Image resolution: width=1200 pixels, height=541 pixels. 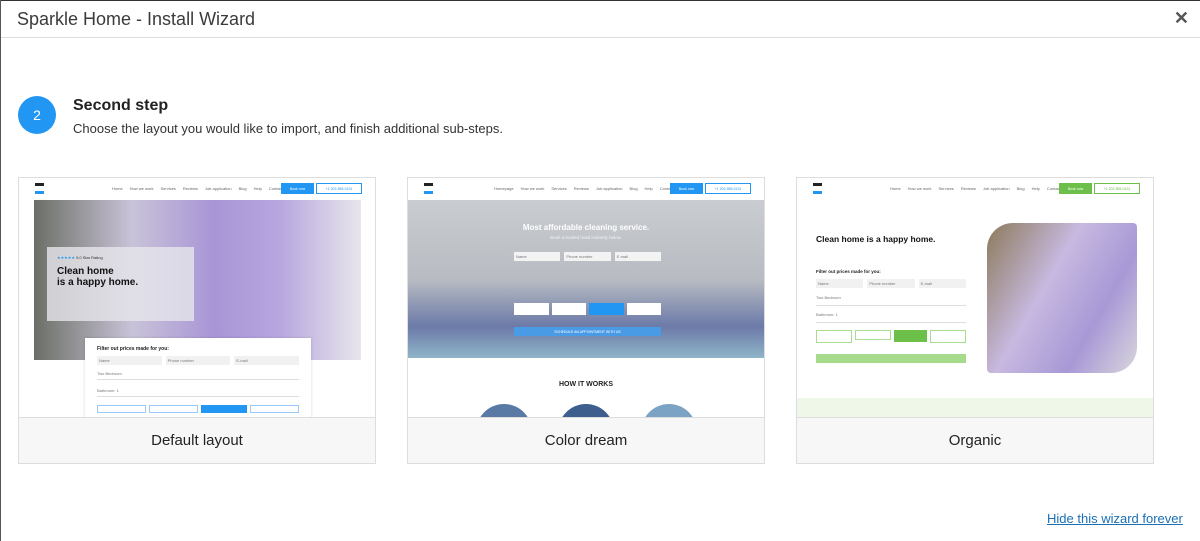 I want to click on window-title: Sparkle Home - Install Wizard, so click(x=136, y=19).